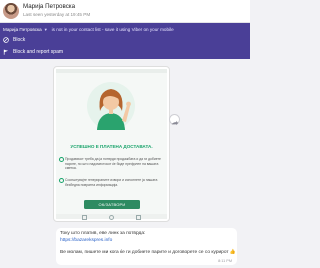 This screenshot has width=320, height=268. What do you see at coordinates (86, 240) in the screenshot?
I see `message-link: https://bazarekspres.info` at bounding box center [86, 240].